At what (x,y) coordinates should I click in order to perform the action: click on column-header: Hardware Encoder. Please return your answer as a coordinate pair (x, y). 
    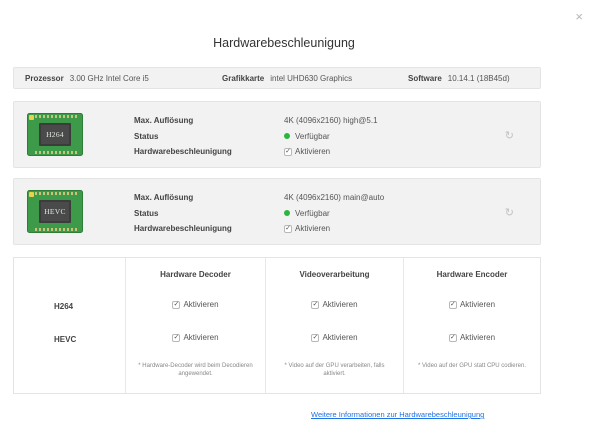
    Looking at the image, I should click on (472, 274).